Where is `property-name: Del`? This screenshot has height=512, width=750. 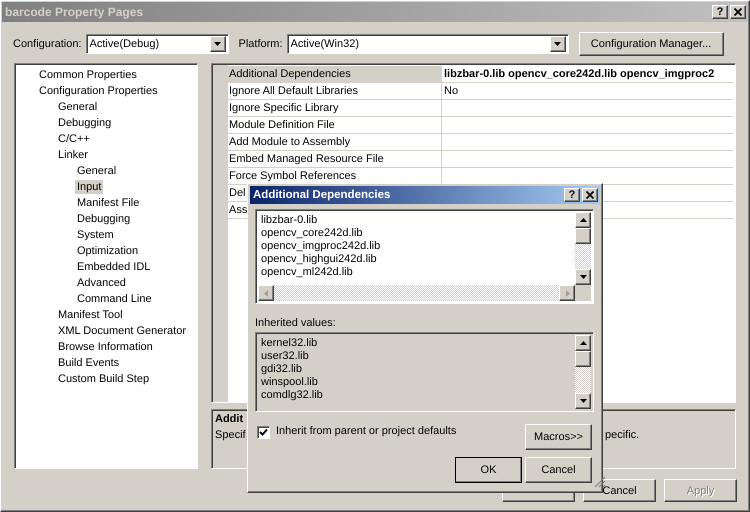 property-name: Del is located at coordinates (237, 193).